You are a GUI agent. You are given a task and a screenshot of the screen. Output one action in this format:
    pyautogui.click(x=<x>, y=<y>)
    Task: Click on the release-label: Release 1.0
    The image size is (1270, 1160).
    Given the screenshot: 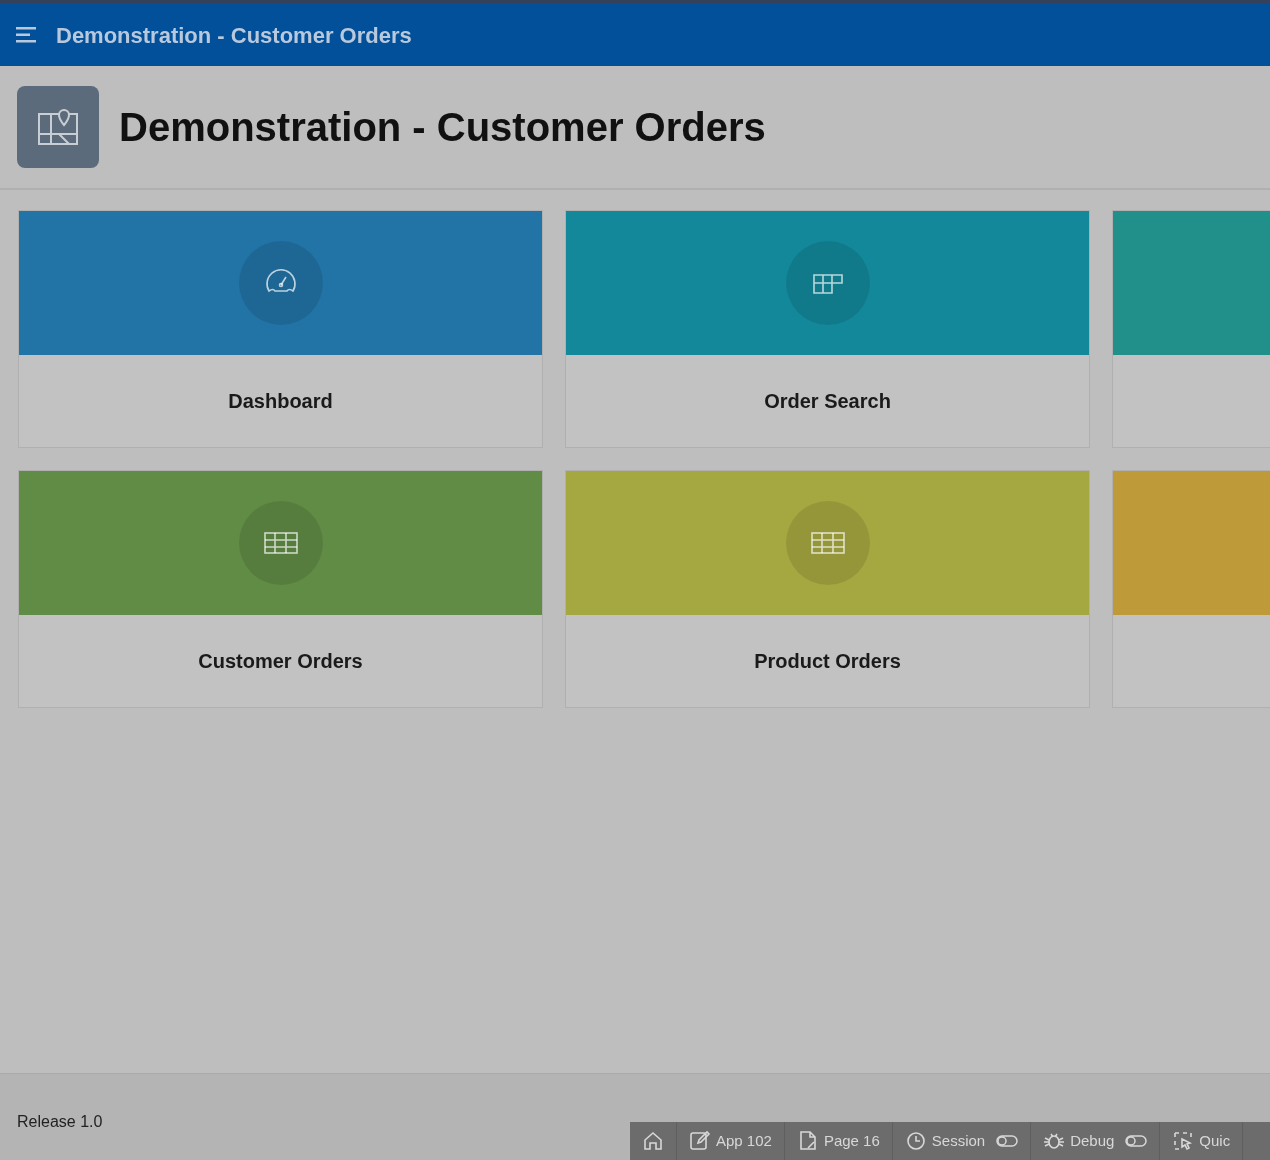 What is the action you would take?
    pyautogui.click(x=60, y=1122)
    